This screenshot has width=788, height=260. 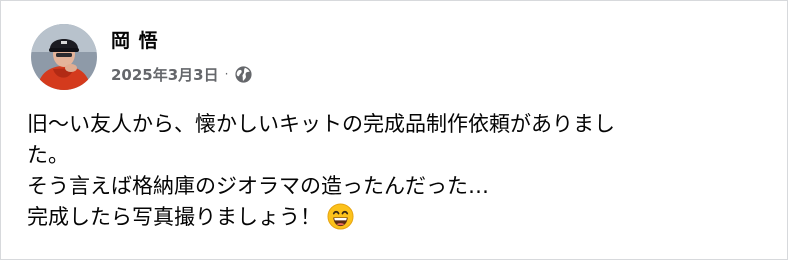 I want to click on post-text-line: た。, so click(x=48, y=155).